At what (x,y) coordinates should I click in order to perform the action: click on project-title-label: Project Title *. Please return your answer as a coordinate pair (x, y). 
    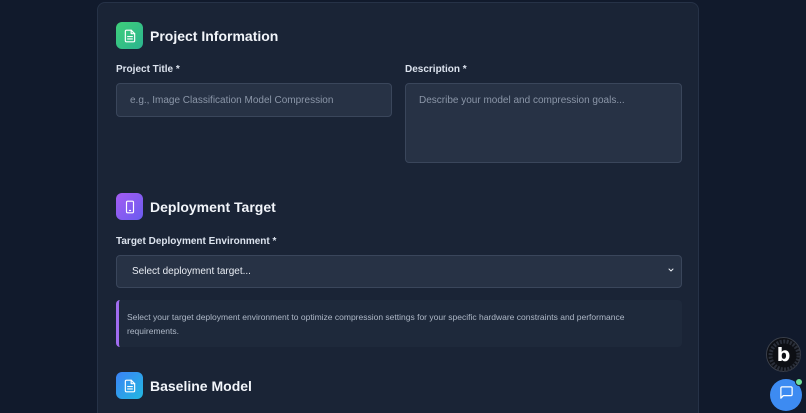
    Looking at the image, I should click on (148, 69).